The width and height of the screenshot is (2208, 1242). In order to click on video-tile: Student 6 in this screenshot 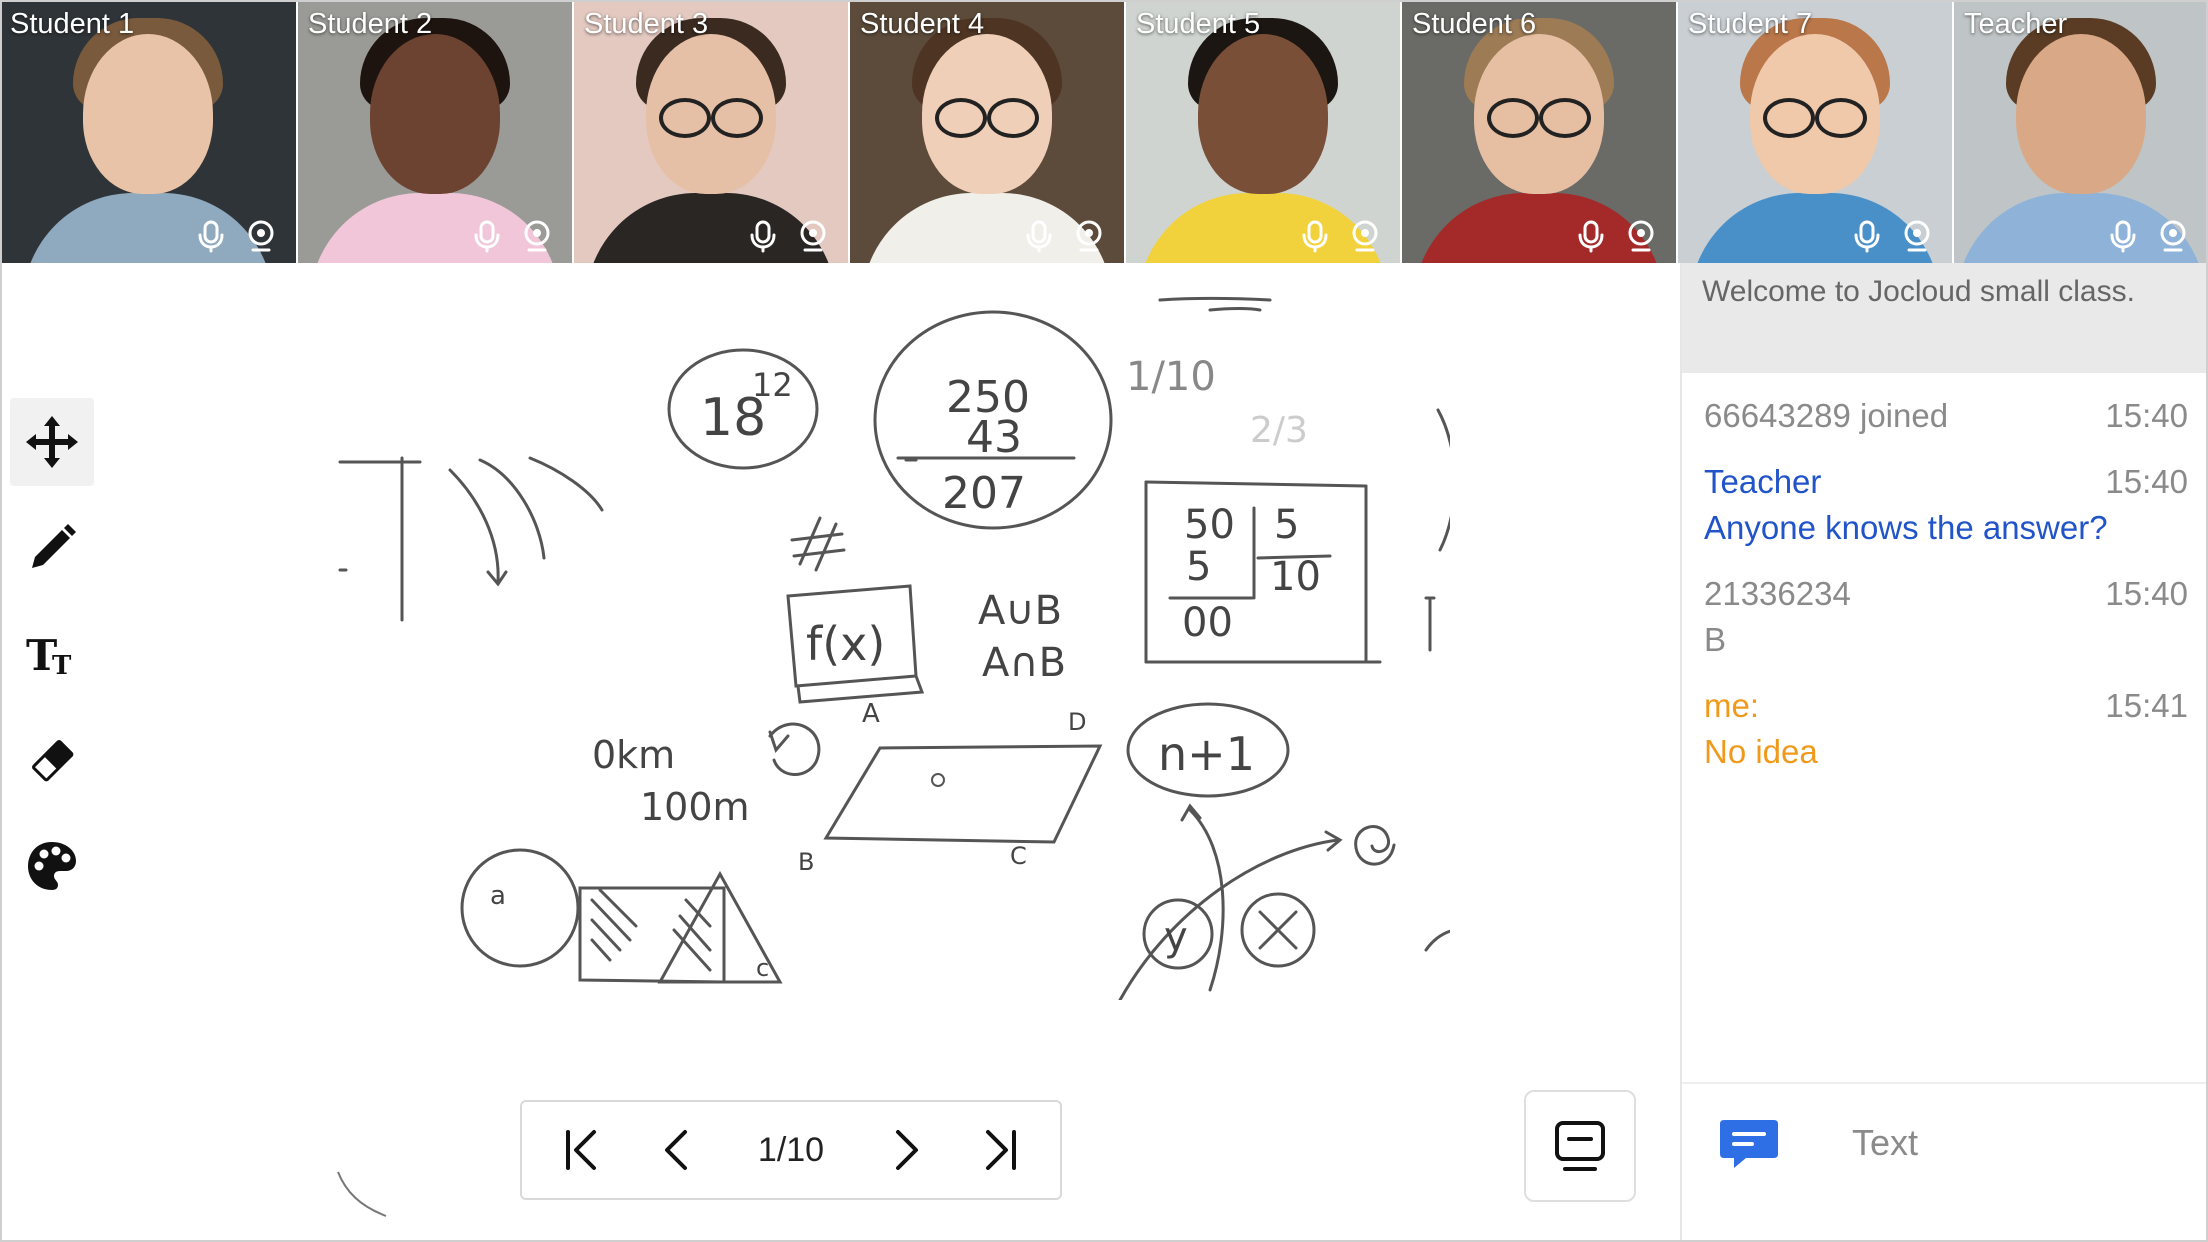, I will do `click(1540, 131)`.